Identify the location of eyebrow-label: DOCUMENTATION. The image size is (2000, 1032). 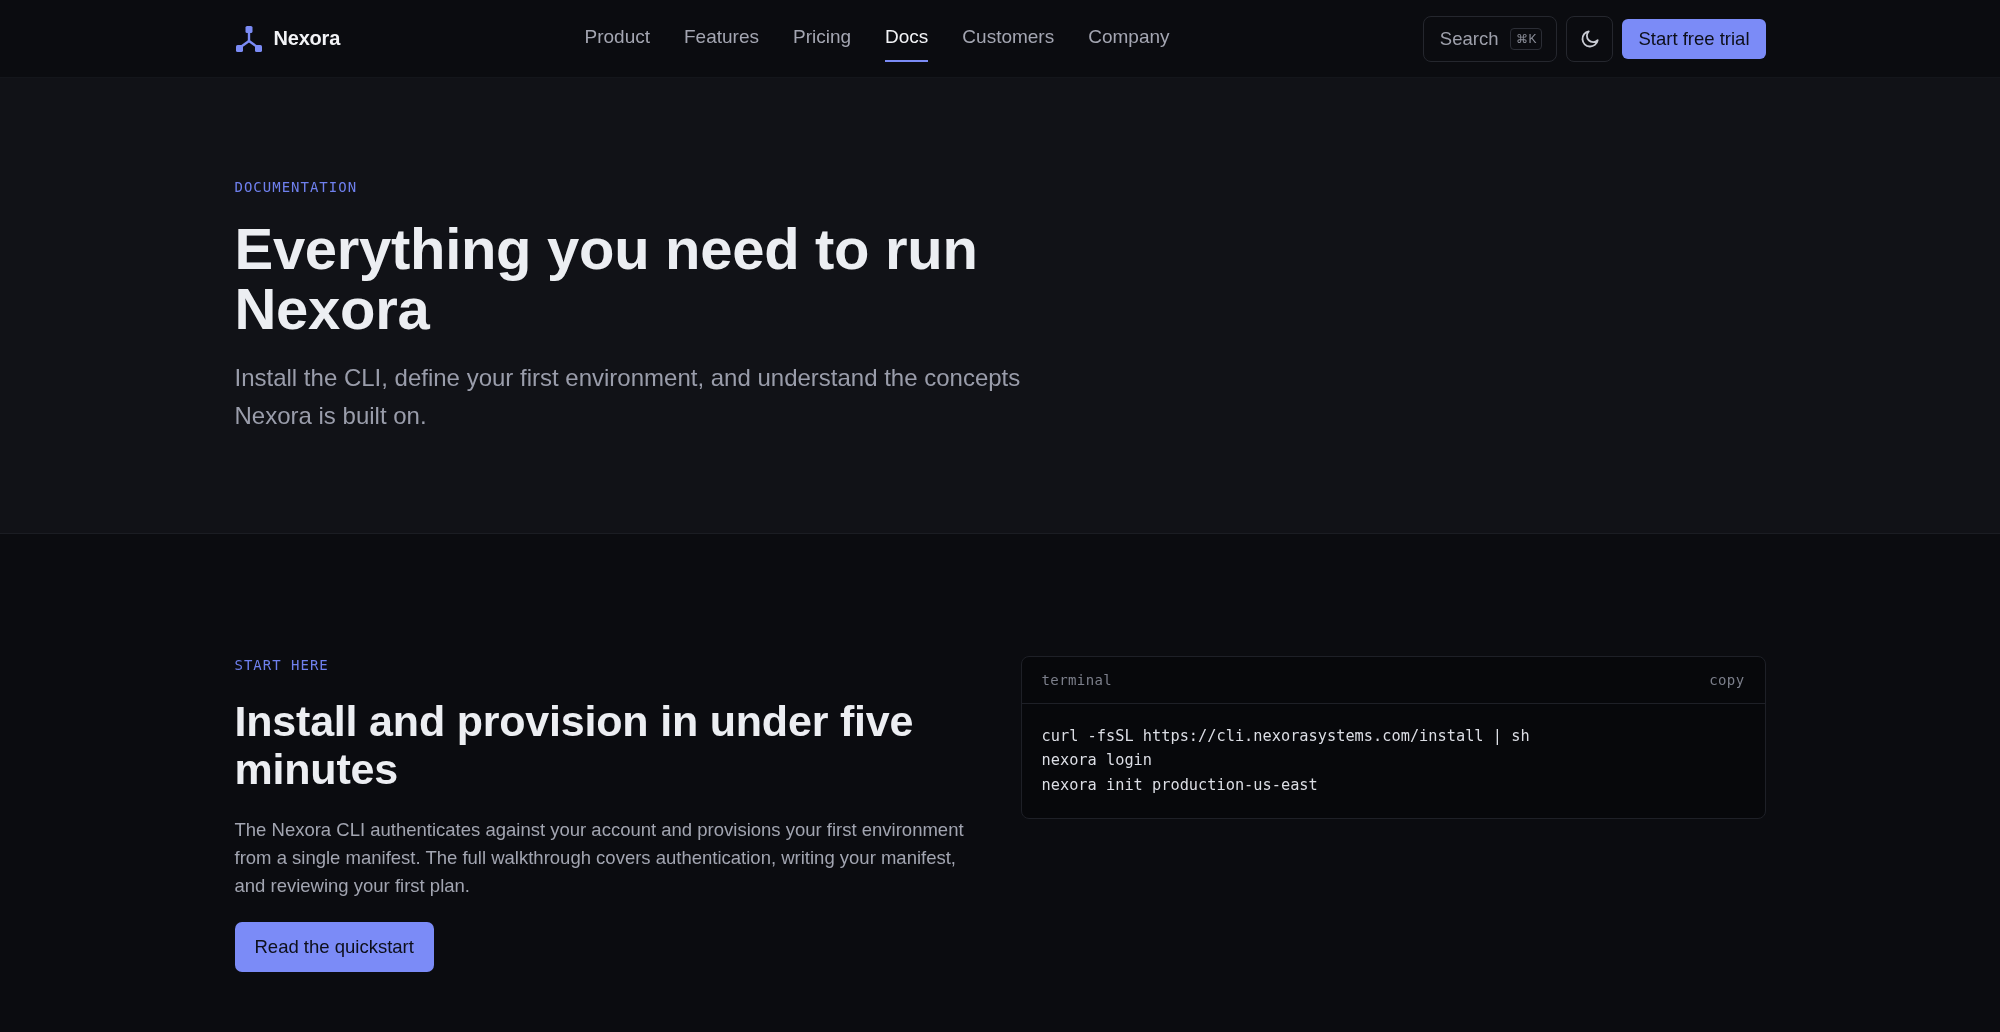
(296, 187).